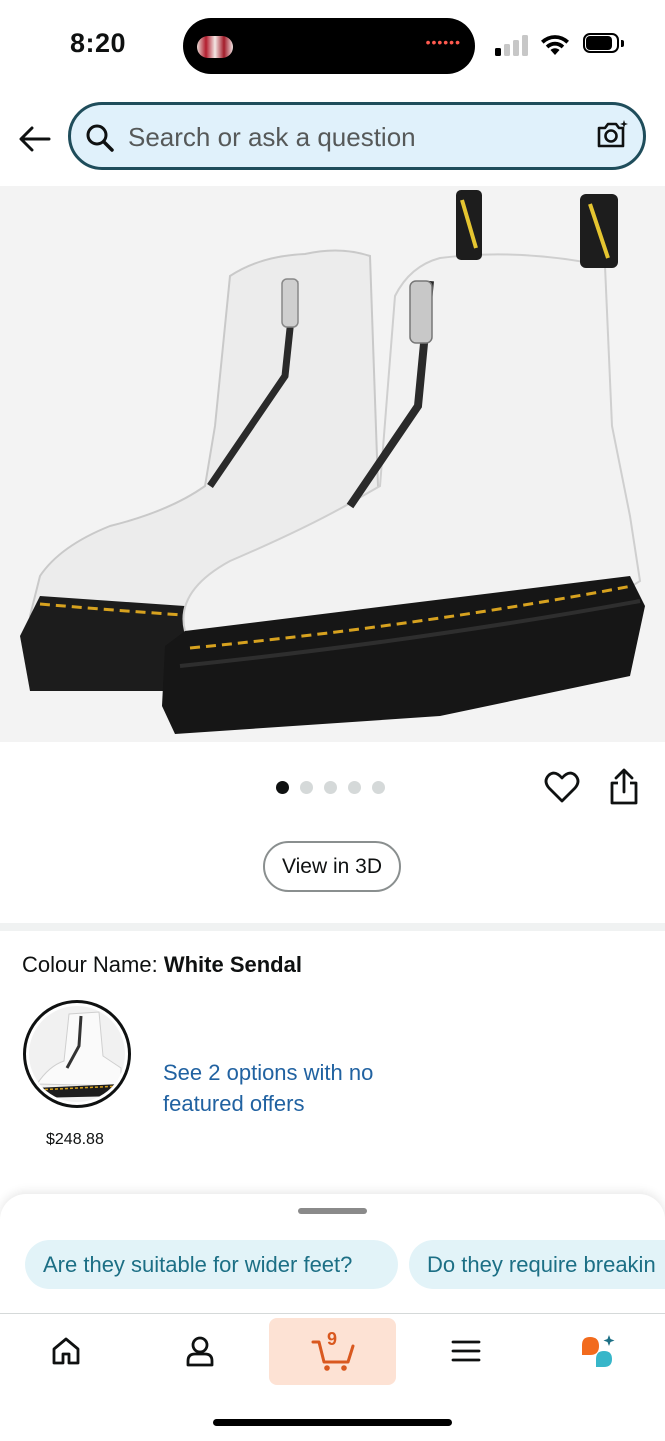 The width and height of the screenshot is (665, 1441). What do you see at coordinates (332, 1351) in the screenshot?
I see `nav-cart-button: 9` at bounding box center [332, 1351].